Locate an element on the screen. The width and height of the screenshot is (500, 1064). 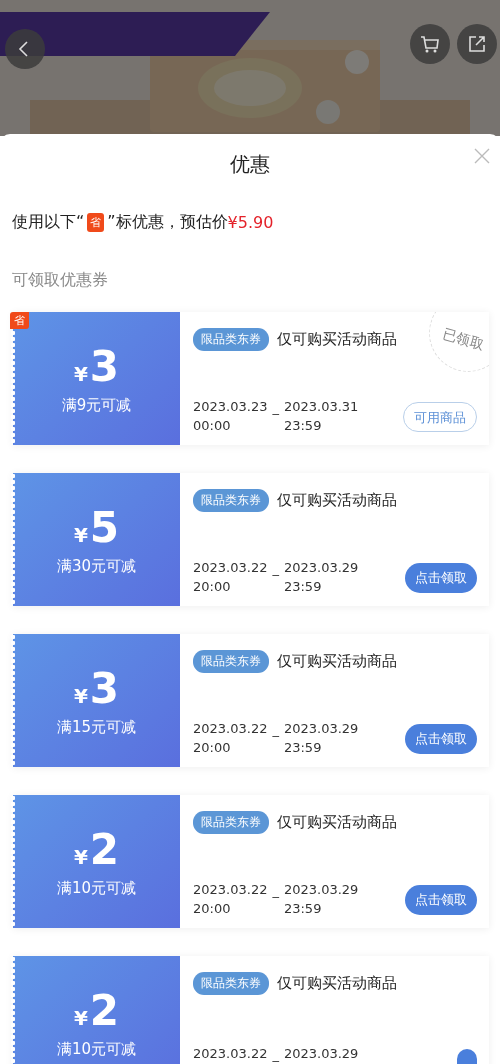
start-date: 2023.03.23 is located at coordinates (230, 407).